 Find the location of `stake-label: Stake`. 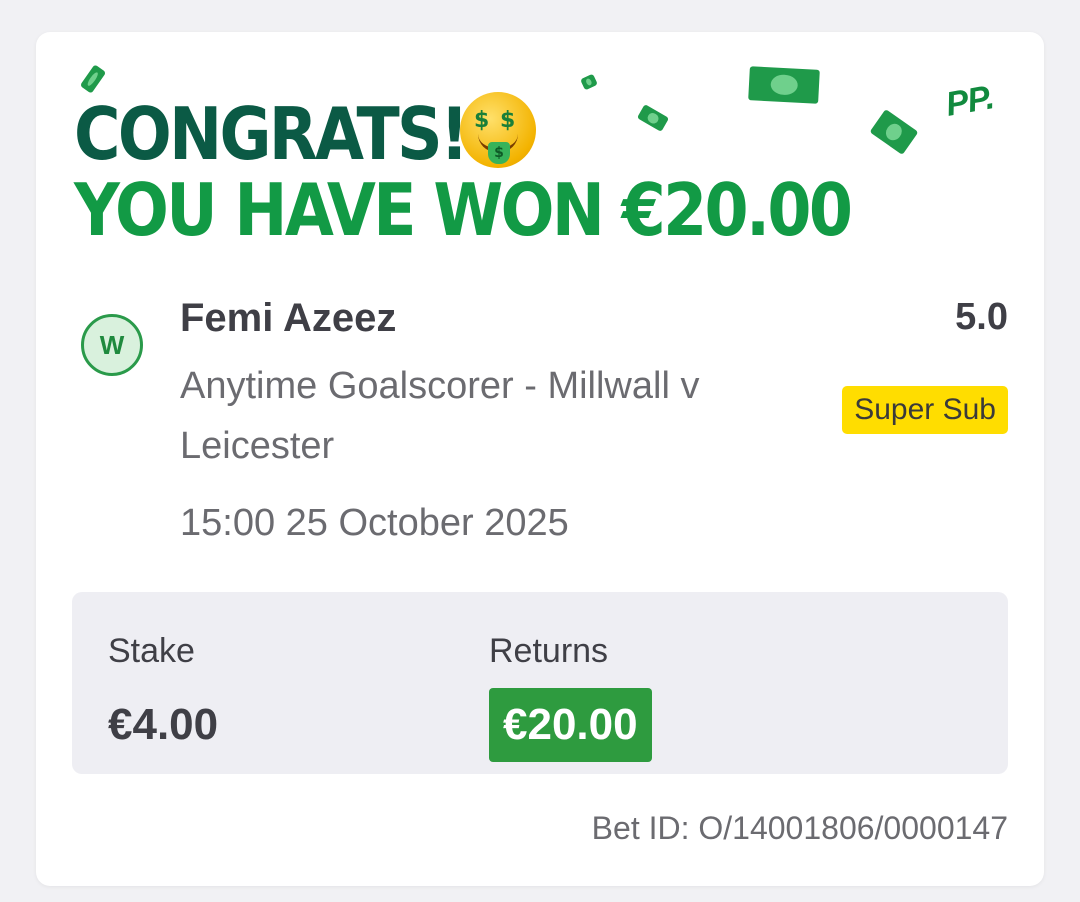

stake-label: Stake is located at coordinates (151, 651).